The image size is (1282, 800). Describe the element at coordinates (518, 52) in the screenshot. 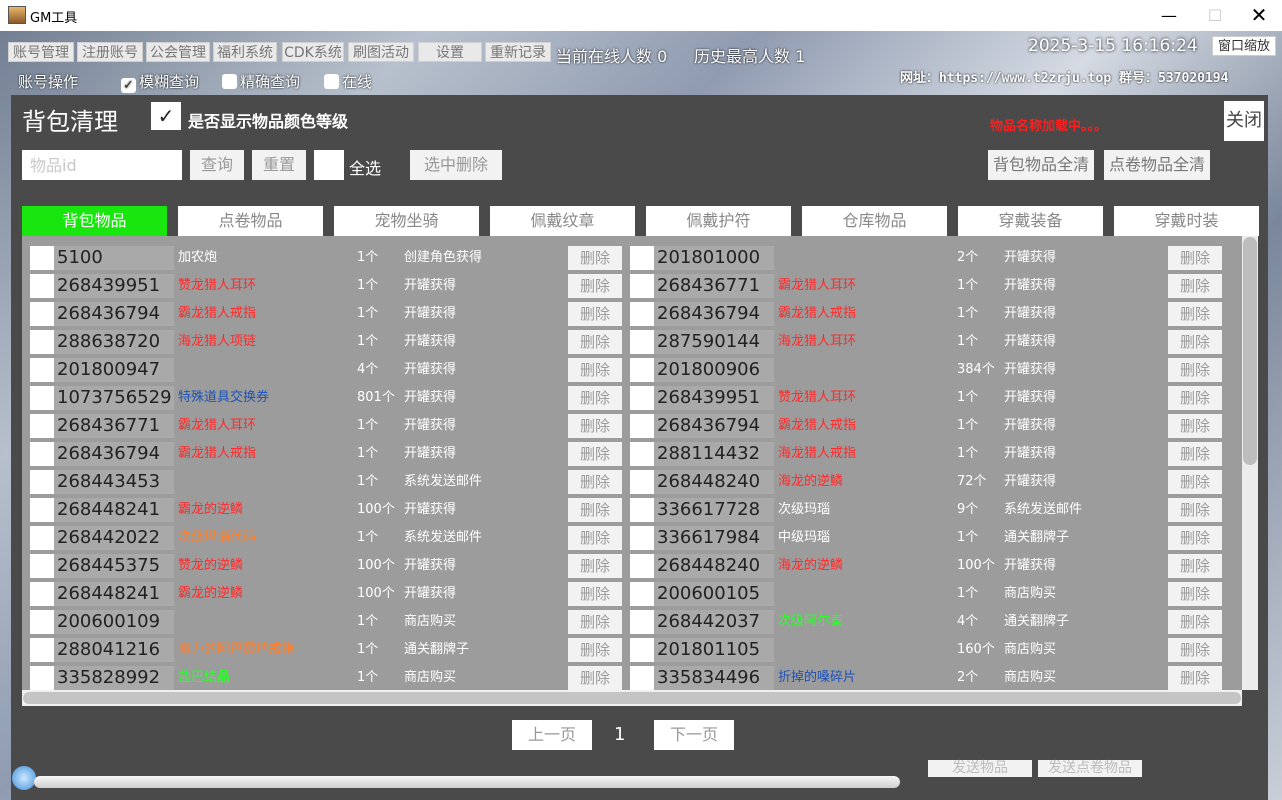

I see `menu-re-record: 重新记录` at that location.